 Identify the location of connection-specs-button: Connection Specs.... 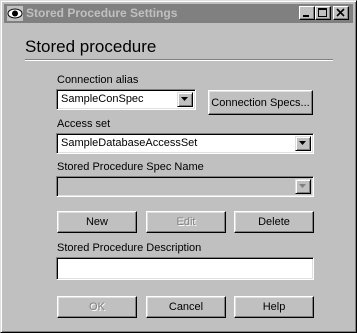
(260, 102).